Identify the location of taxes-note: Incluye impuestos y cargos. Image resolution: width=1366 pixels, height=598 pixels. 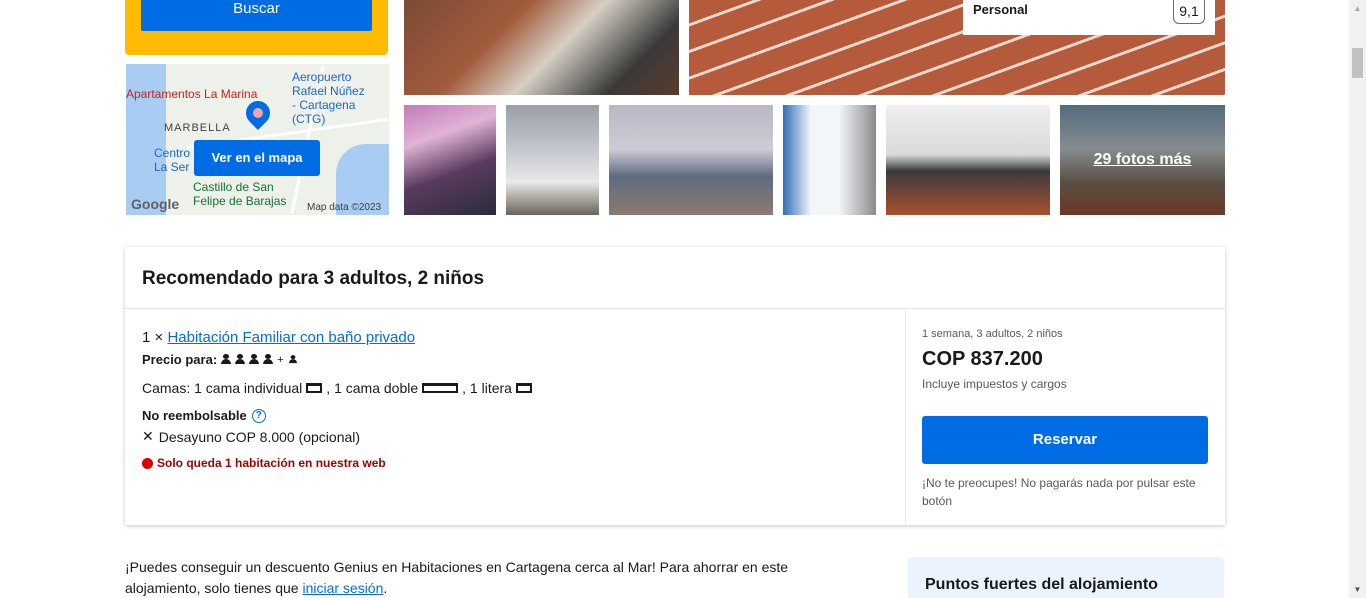
(994, 384).